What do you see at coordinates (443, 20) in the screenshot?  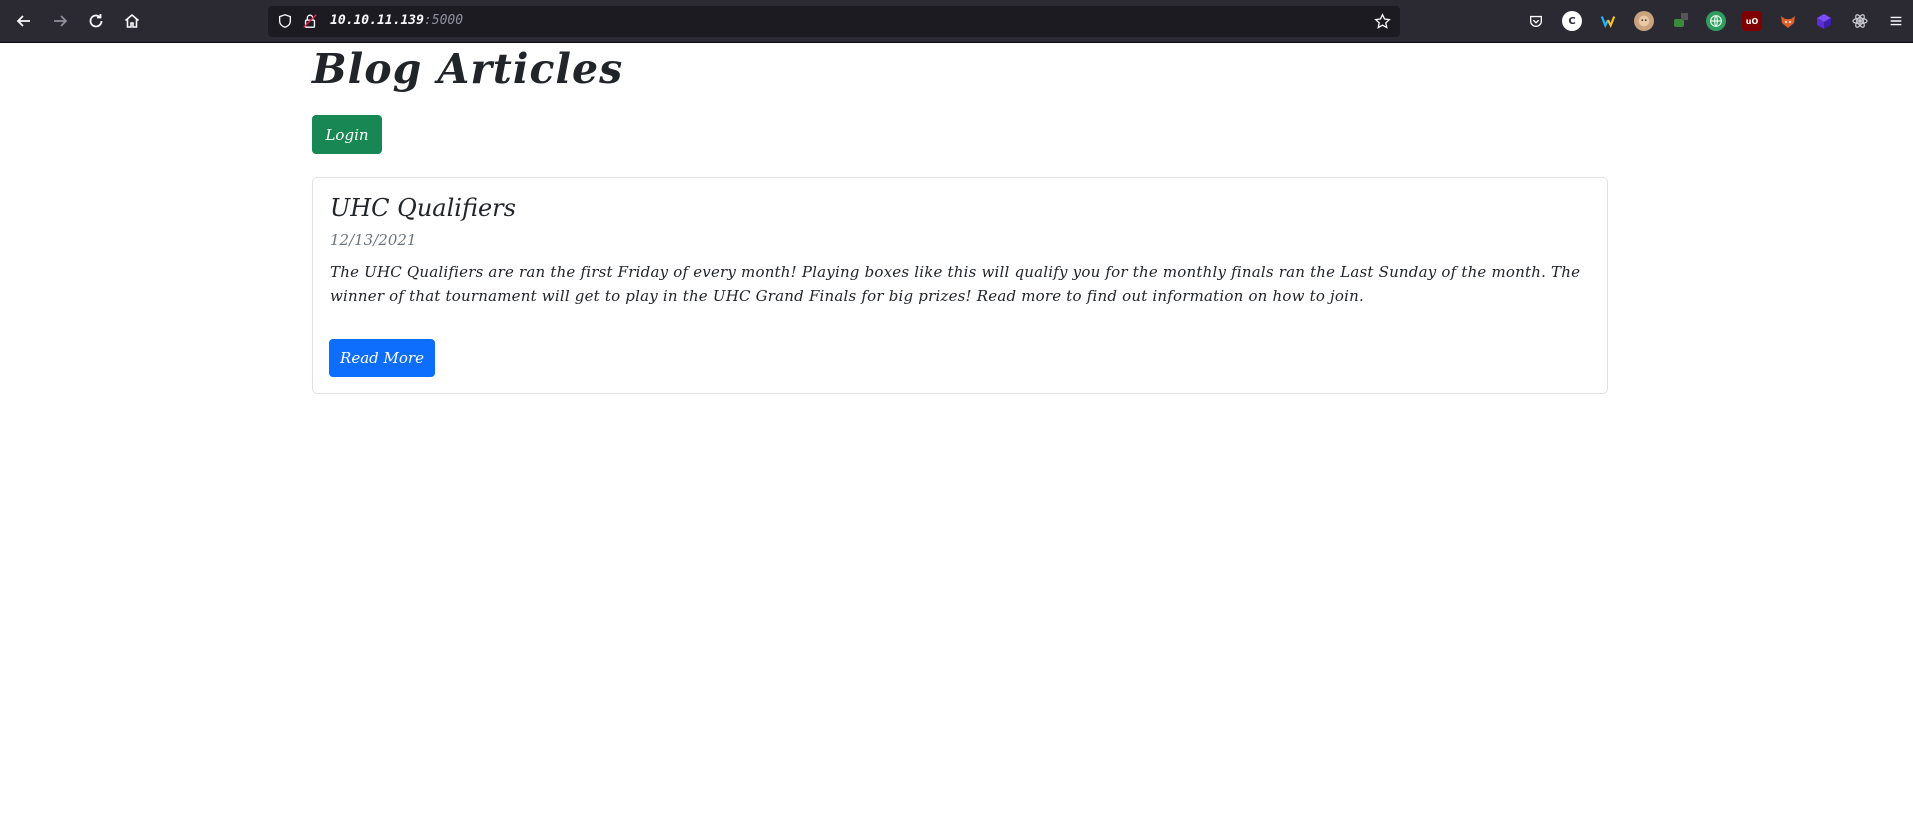 I see `url-port: :5000` at bounding box center [443, 20].